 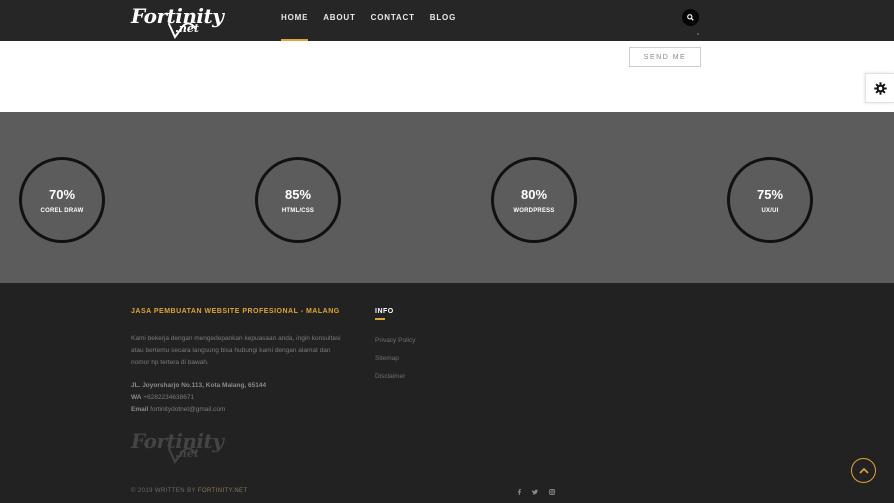 What do you see at coordinates (393, 23) in the screenshot?
I see `nav-contact: CONTACT` at bounding box center [393, 23].